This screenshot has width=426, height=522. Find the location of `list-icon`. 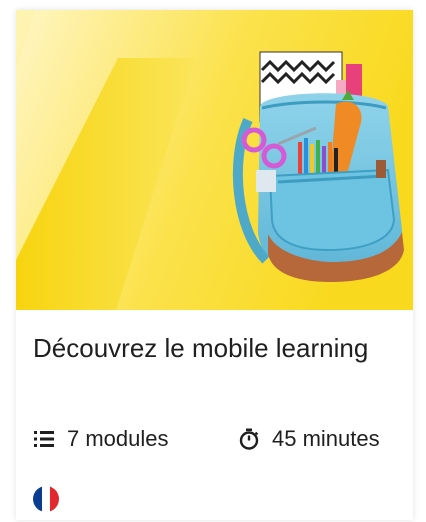

list-icon is located at coordinates (44, 439).